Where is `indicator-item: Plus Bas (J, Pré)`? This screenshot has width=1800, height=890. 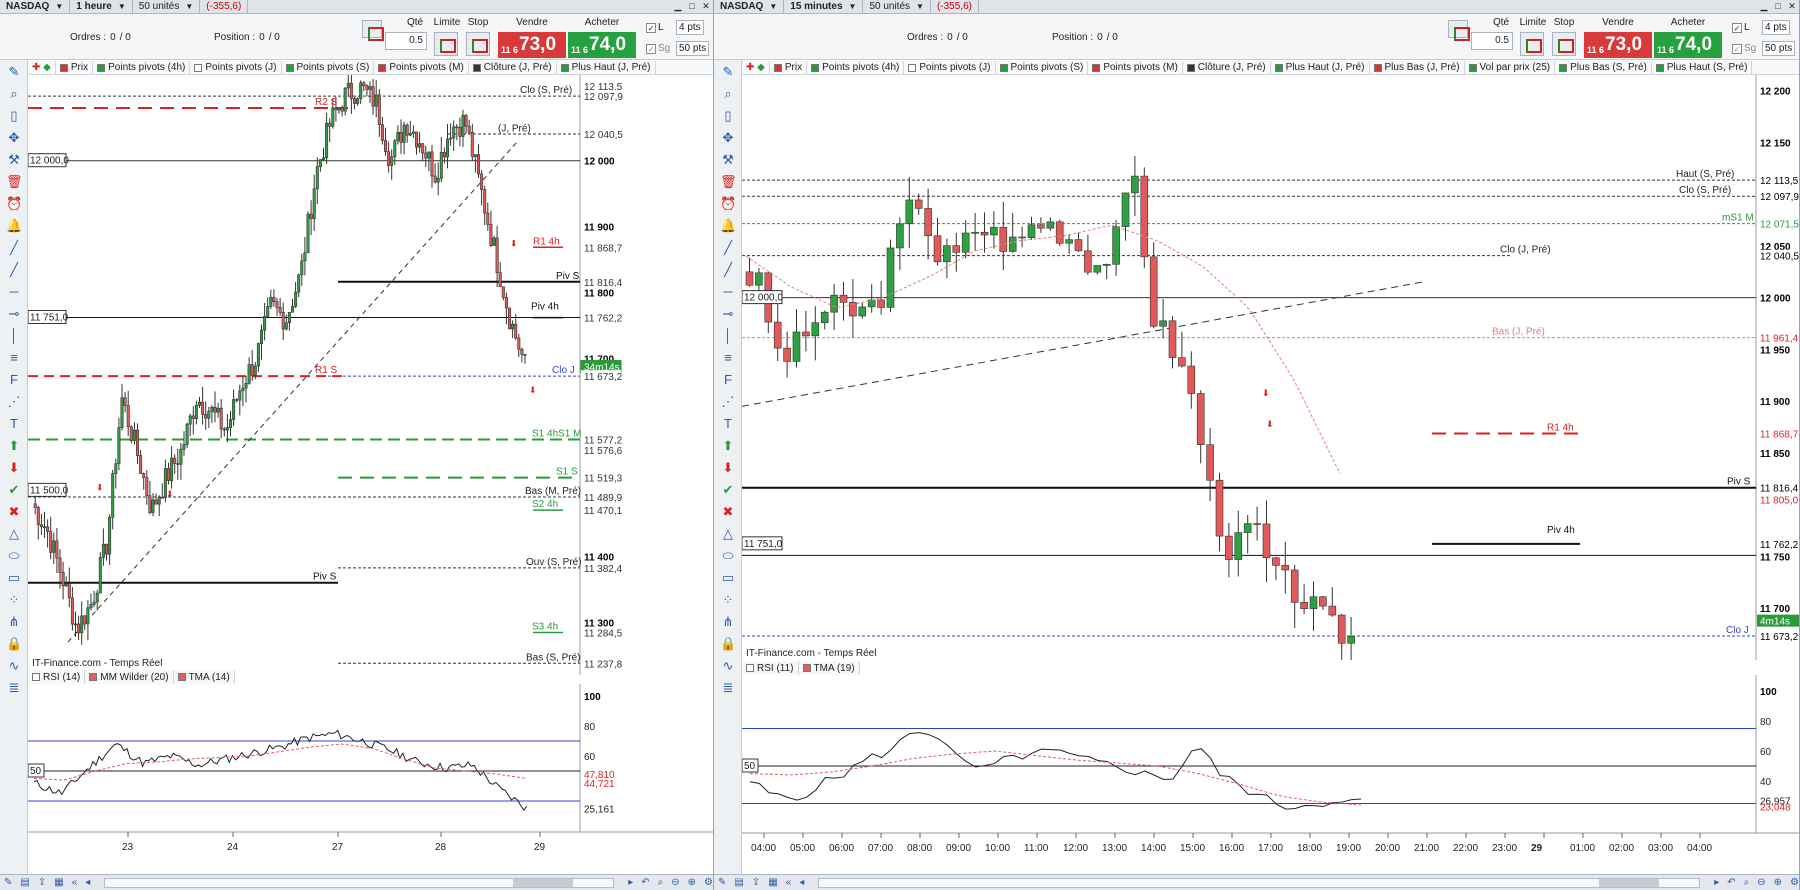 indicator-item: Plus Bas (J, Pré) is located at coordinates (1417, 67).